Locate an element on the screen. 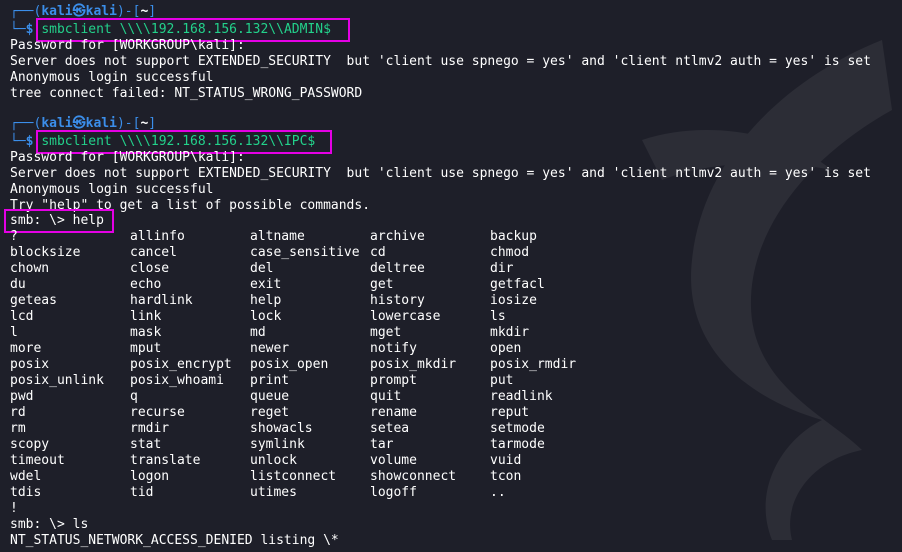  help-command-item: deltree is located at coordinates (397, 268).